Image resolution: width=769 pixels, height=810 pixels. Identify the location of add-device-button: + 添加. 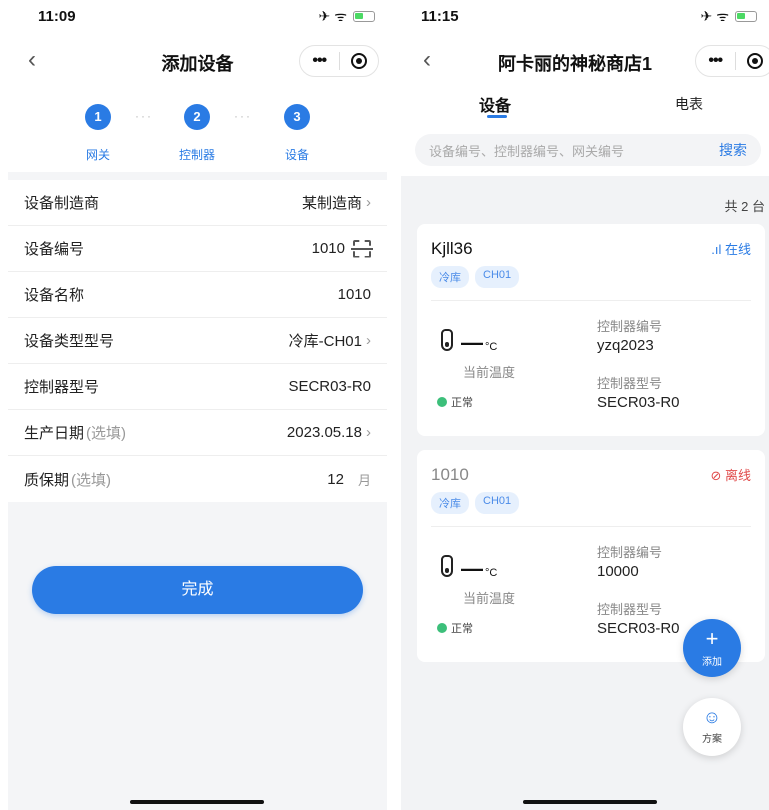
(712, 648).